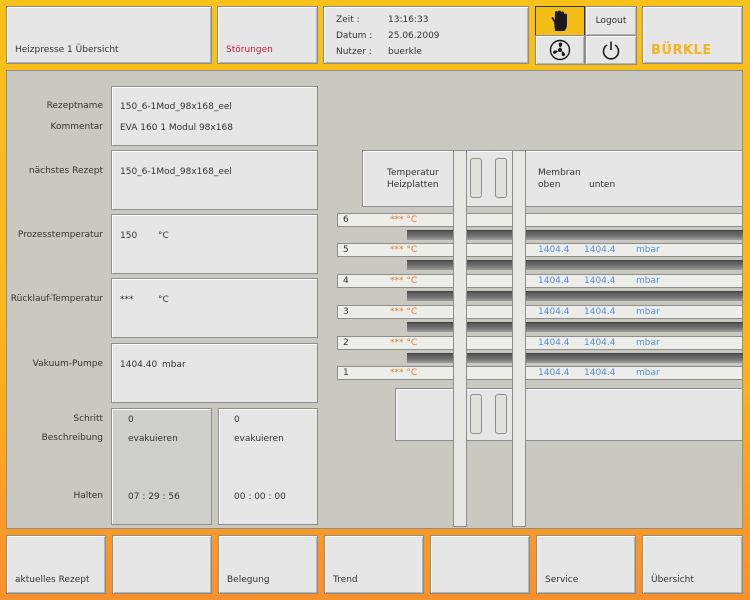 This screenshot has height=600, width=750. Describe the element at coordinates (154, 497) in the screenshot. I see `current-hold-time: 07 : 29 : 56` at that location.